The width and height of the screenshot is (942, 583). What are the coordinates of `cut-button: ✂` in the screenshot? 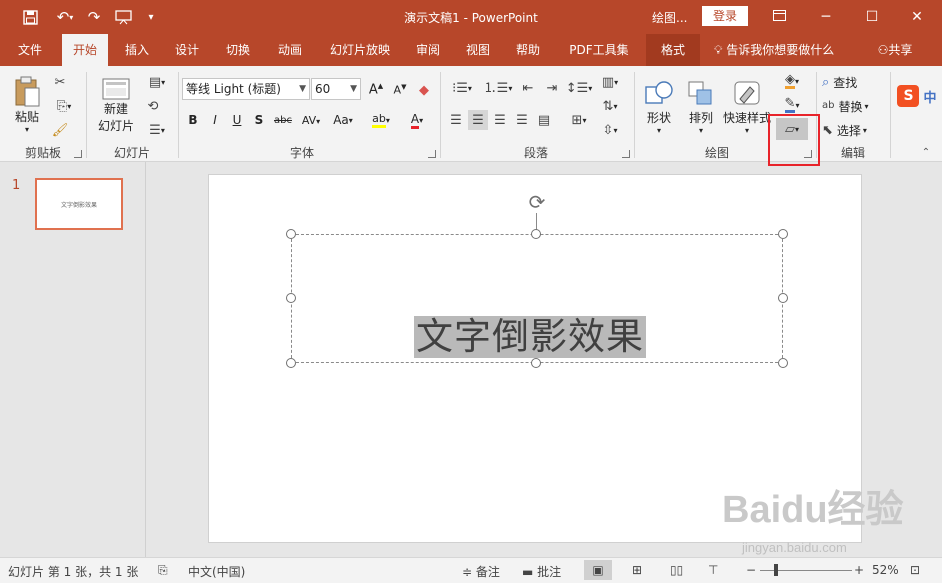 It's located at (60, 82).